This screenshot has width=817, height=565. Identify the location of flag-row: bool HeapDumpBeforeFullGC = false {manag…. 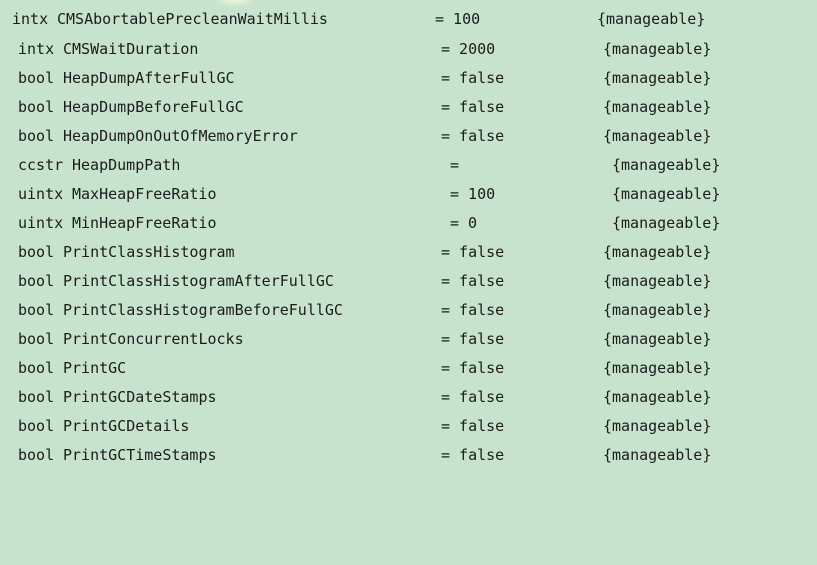
(355, 107).